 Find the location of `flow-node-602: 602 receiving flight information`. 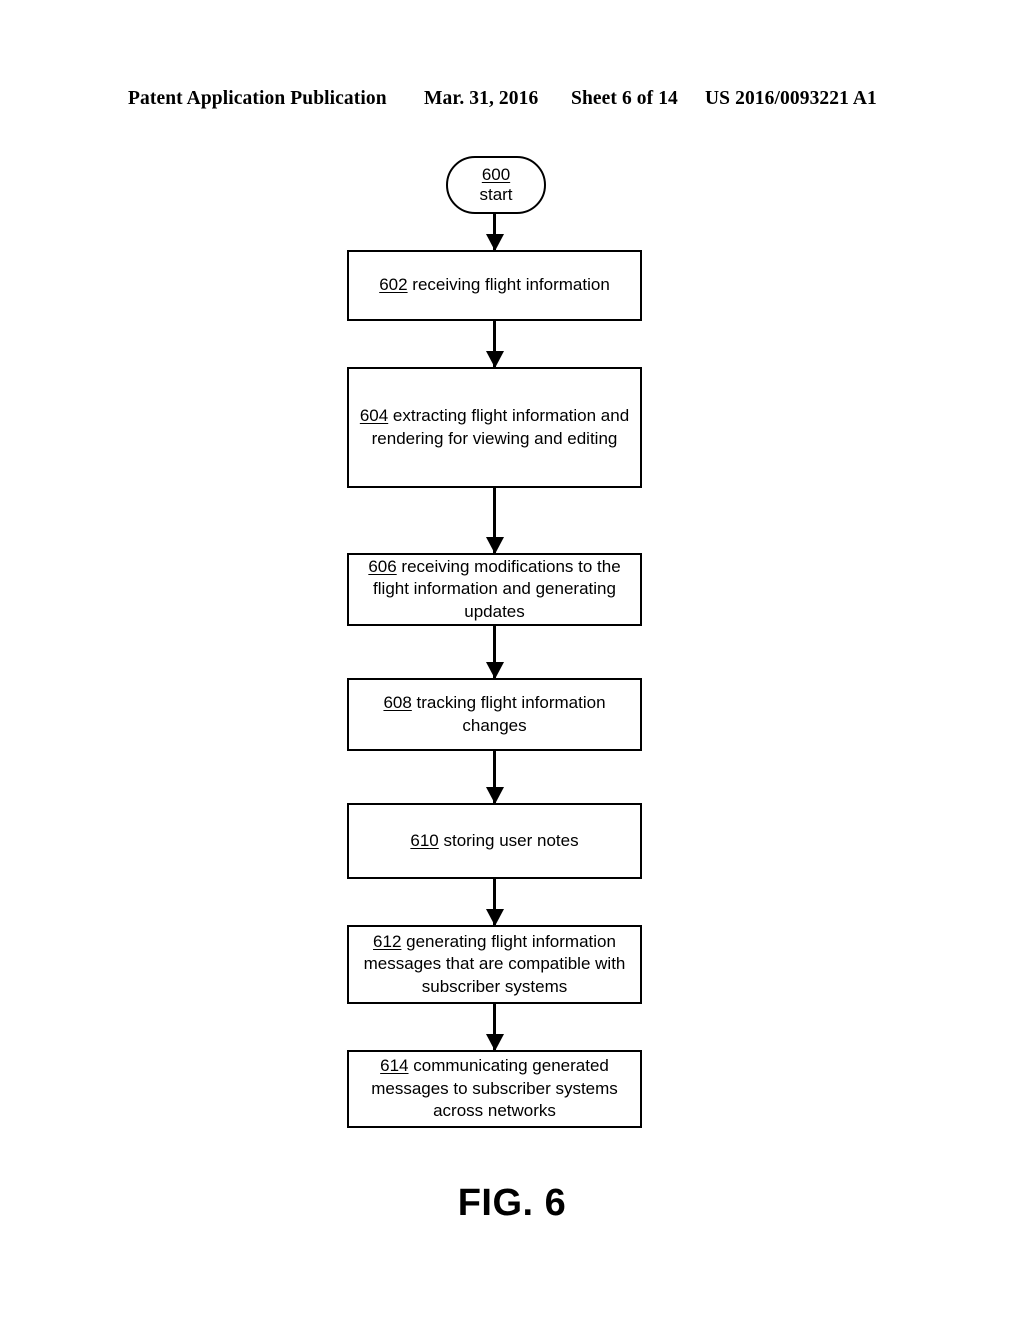

flow-node-602: 602 receiving flight information is located at coordinates (494, 285).